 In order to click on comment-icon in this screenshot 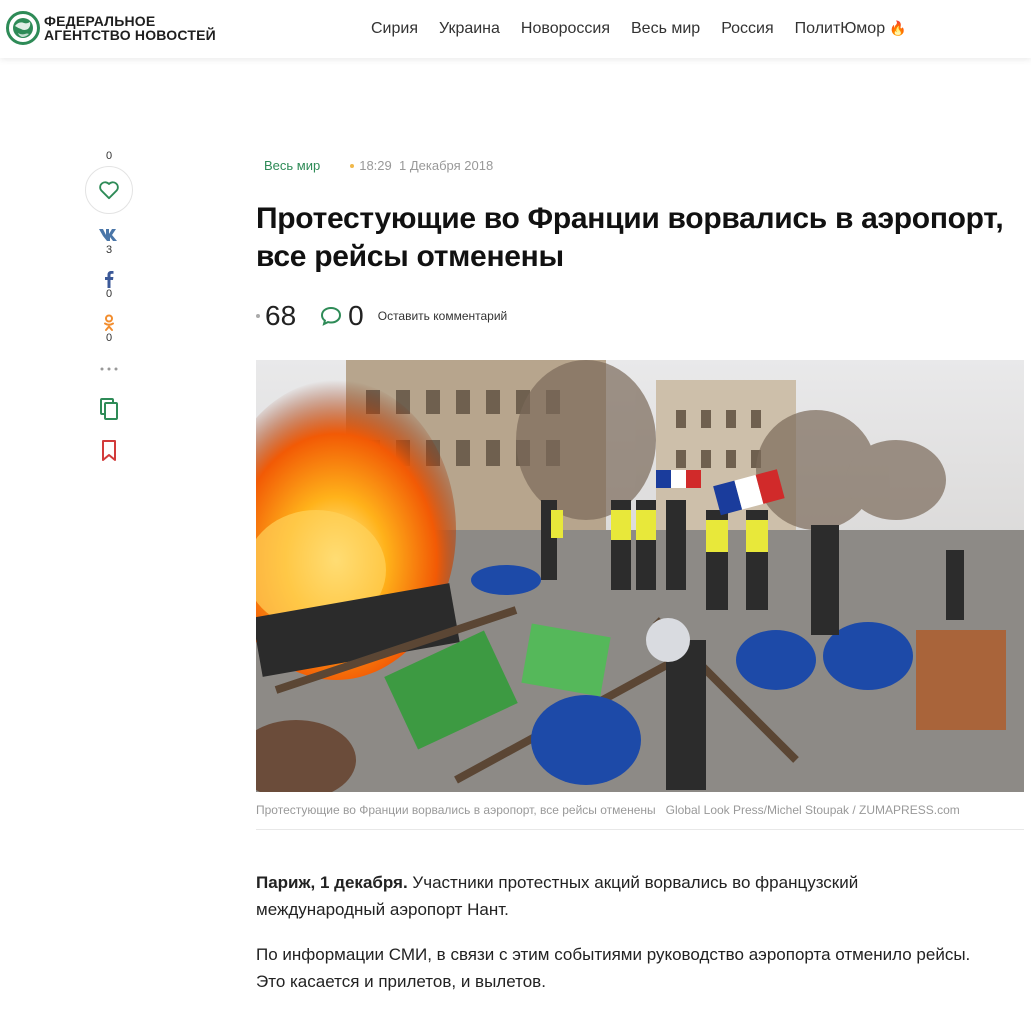, I will do `click(331, 316)`.